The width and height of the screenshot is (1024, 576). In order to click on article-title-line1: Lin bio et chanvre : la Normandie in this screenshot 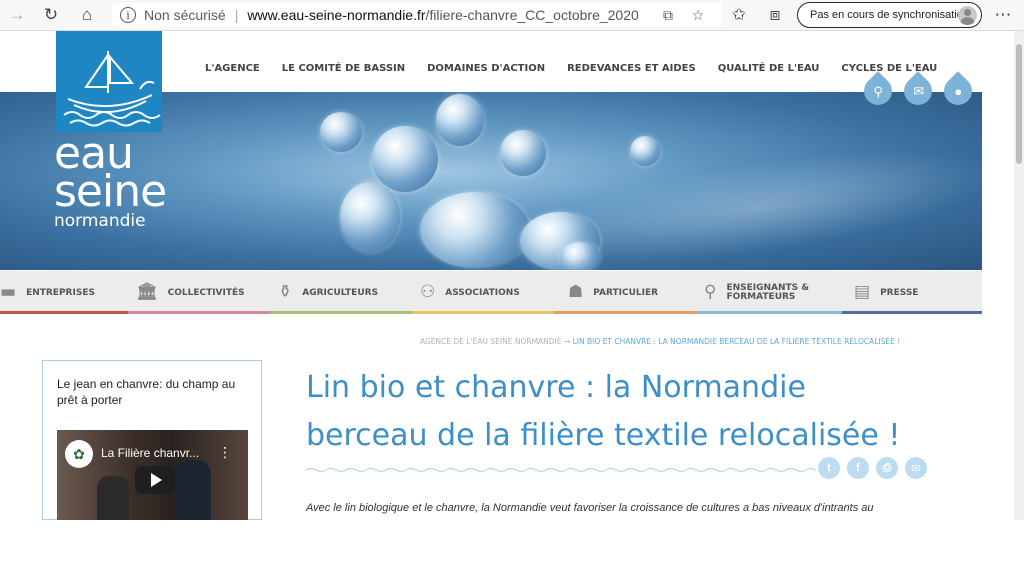, I will do `click(556, 387)`.